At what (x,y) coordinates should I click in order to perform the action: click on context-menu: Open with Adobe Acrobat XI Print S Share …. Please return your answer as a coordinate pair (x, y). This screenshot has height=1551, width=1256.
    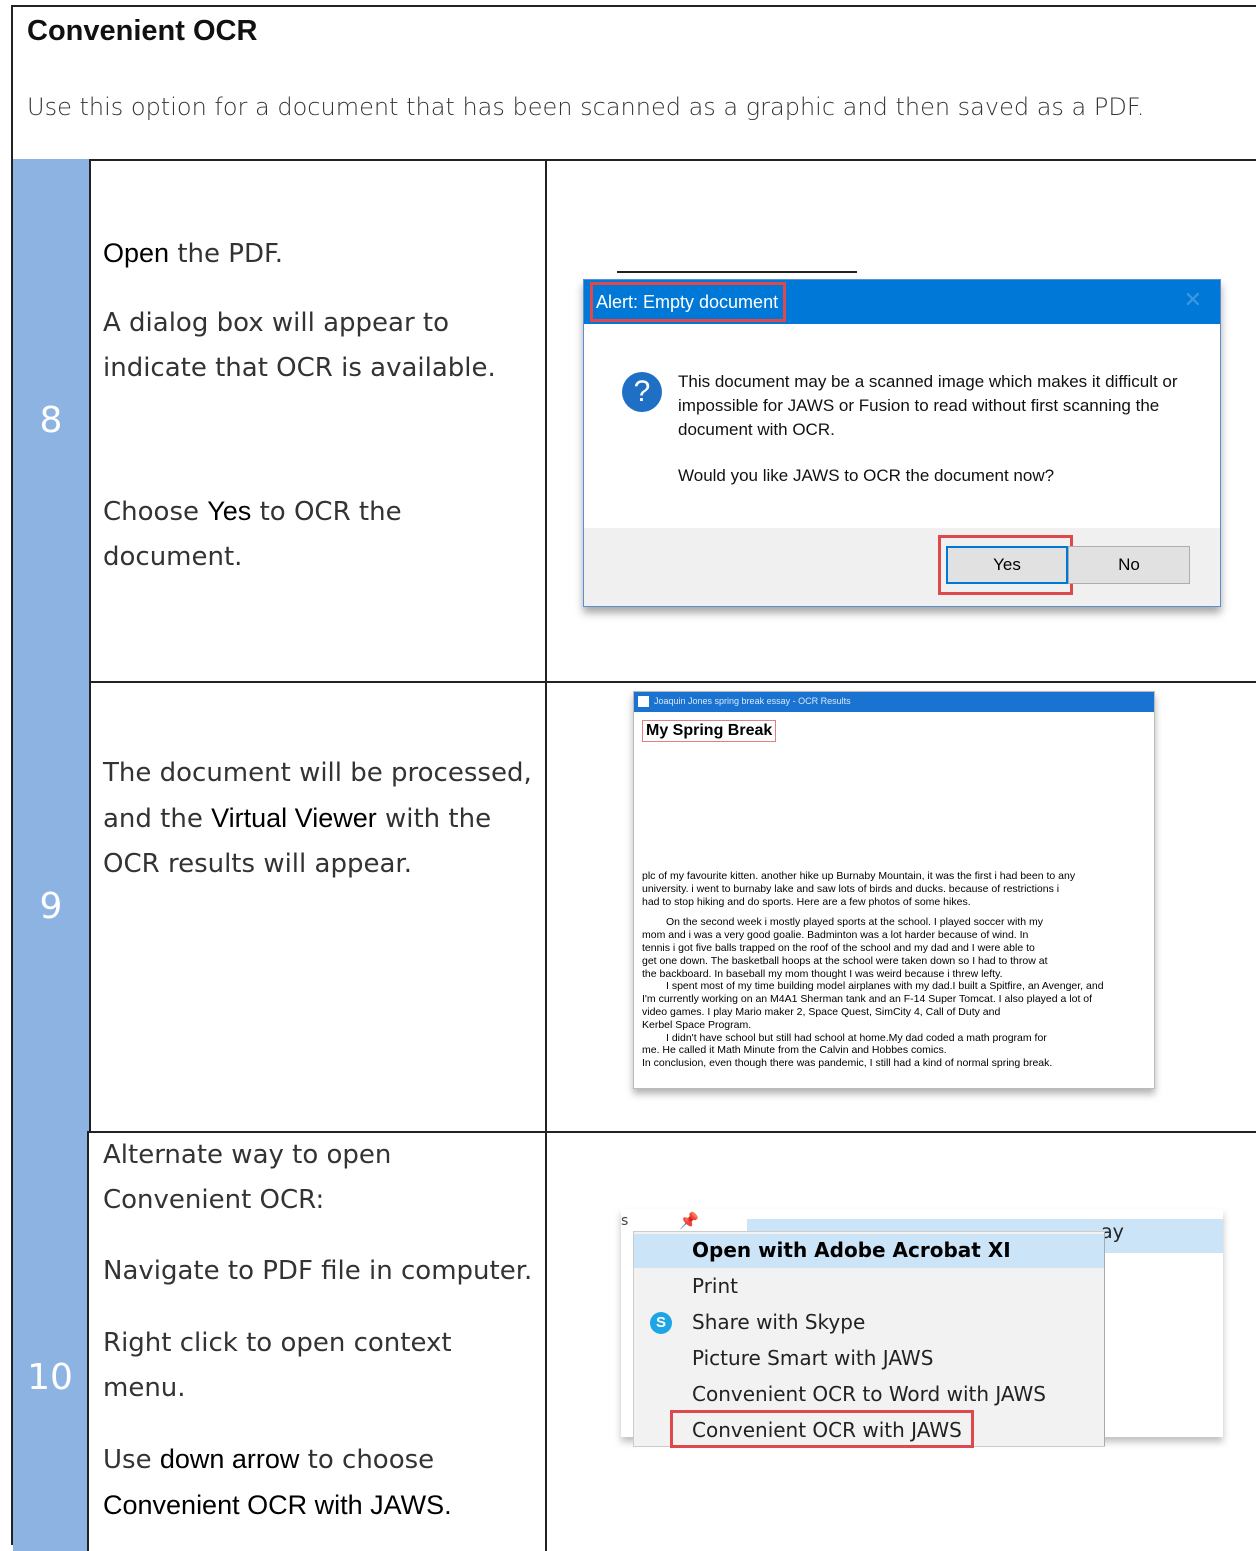
    Looking at the image, I should click on (869, 1339).